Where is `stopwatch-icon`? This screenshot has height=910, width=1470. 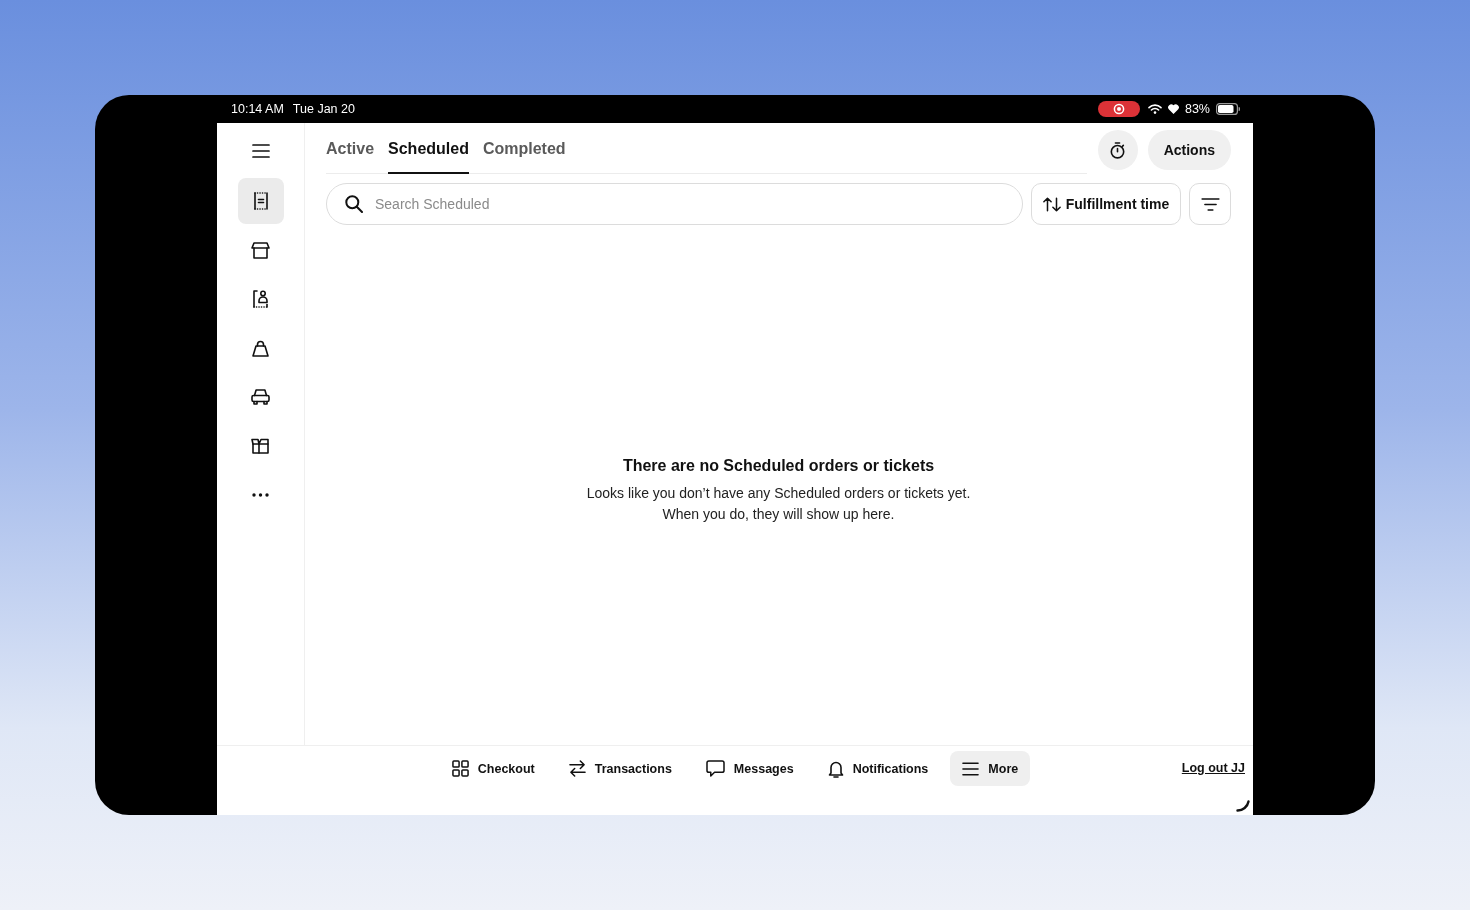 stopwatch-icon is located at coordinates (1118, 150).